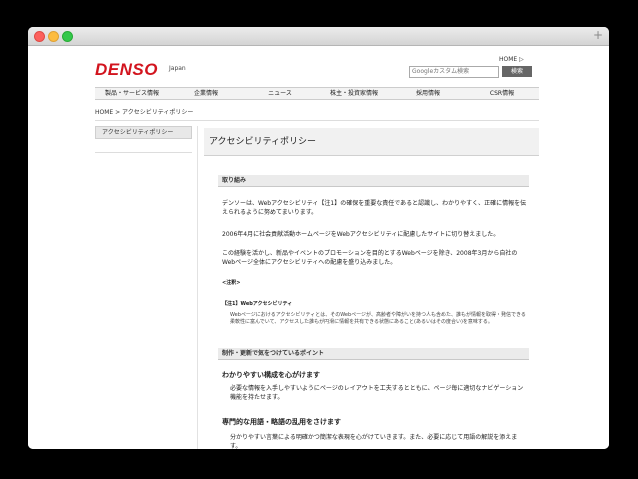 Image resolution: width=638 pixels, height=479 pixels. Describe the element at coordinates (318, 36) in the screenshot. I see `window-titlebar: +` at that location.